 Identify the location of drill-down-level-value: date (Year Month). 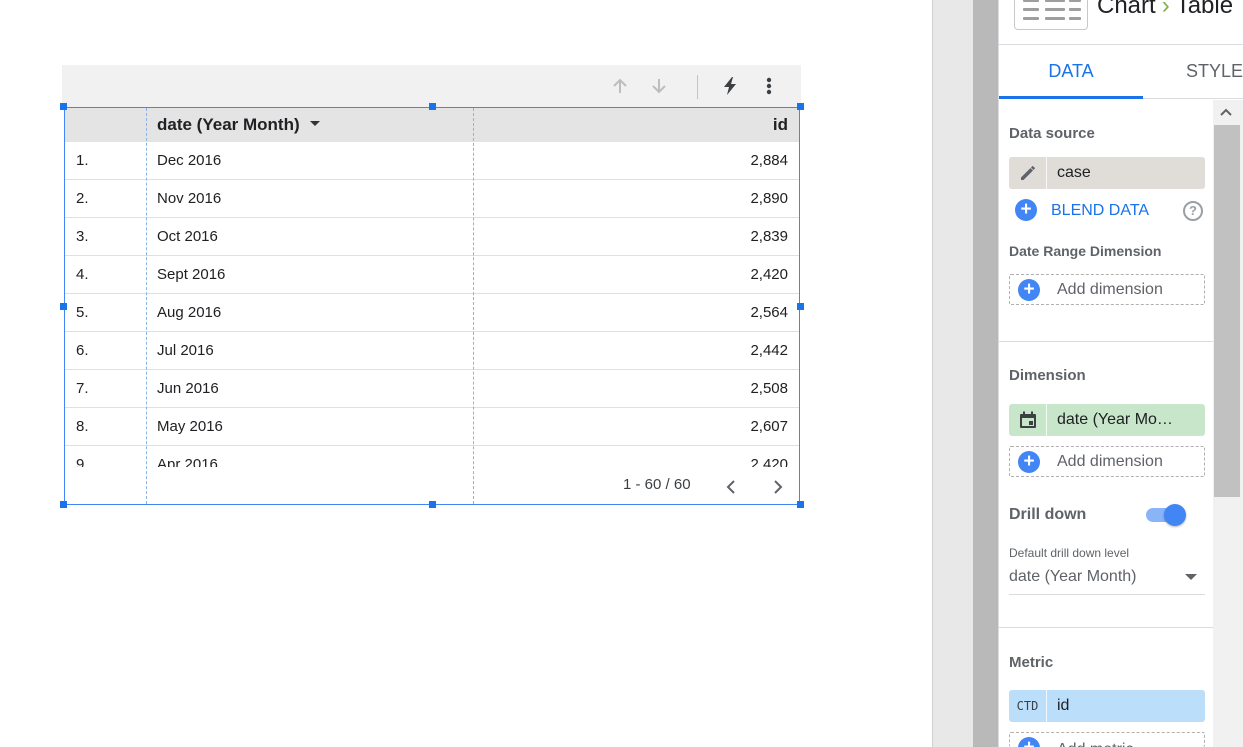
(1073, 576).